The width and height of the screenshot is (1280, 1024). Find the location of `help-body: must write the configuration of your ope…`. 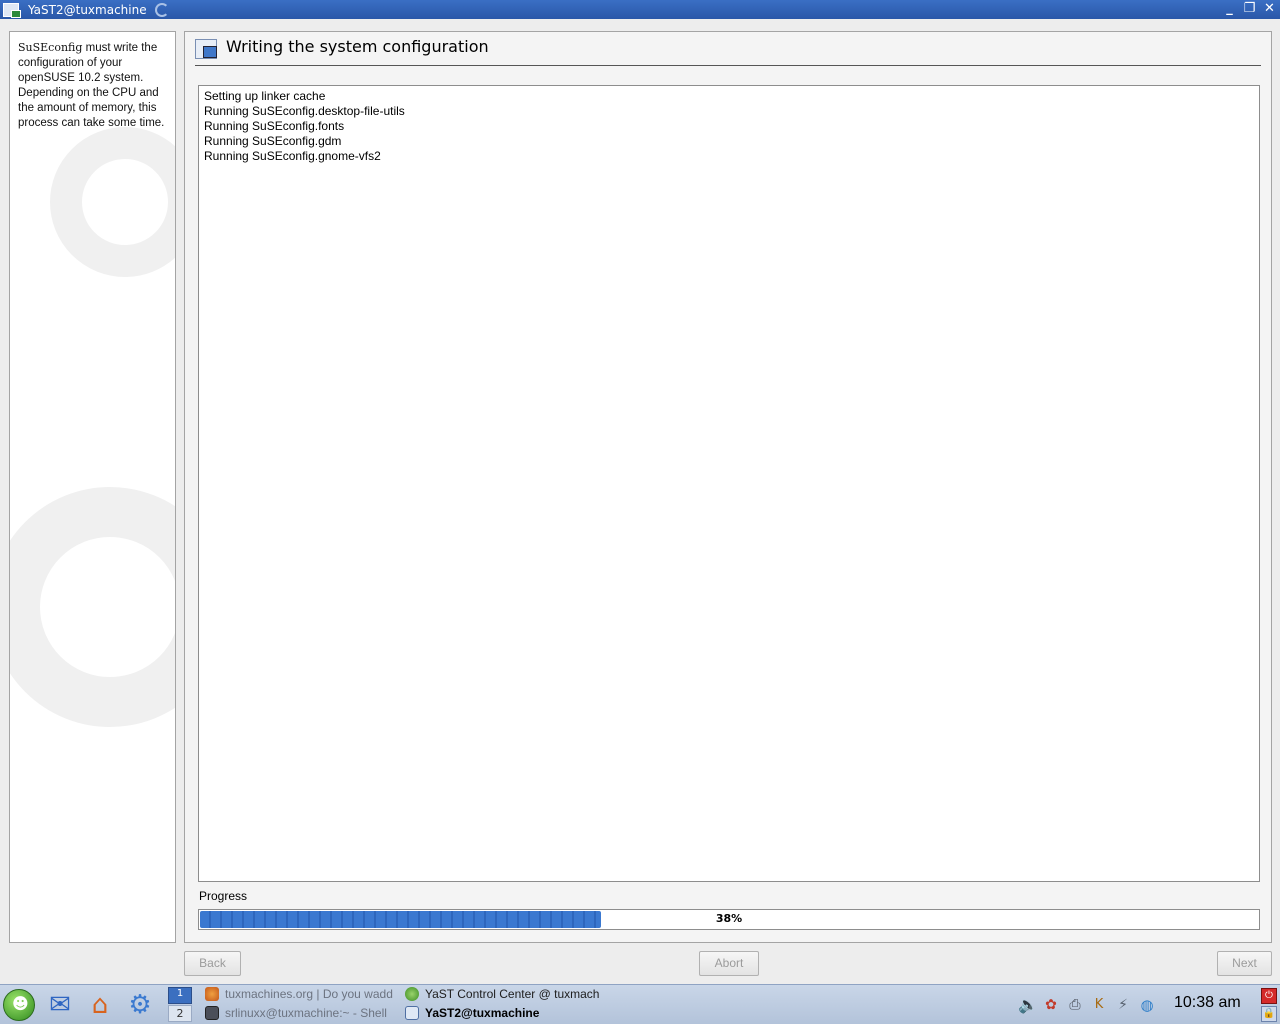

help-body: must write the configuration of your ope… is located at coordinates (91, 85).